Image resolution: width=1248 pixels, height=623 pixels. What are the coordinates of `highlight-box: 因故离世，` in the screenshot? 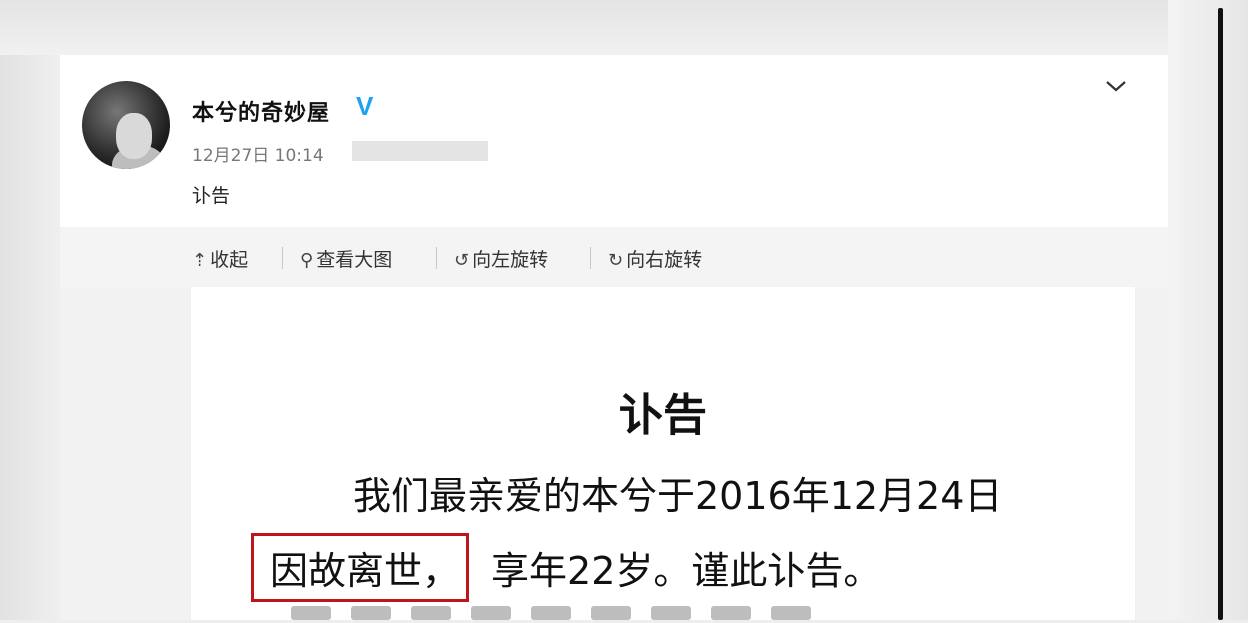 It's located at (360, 567).